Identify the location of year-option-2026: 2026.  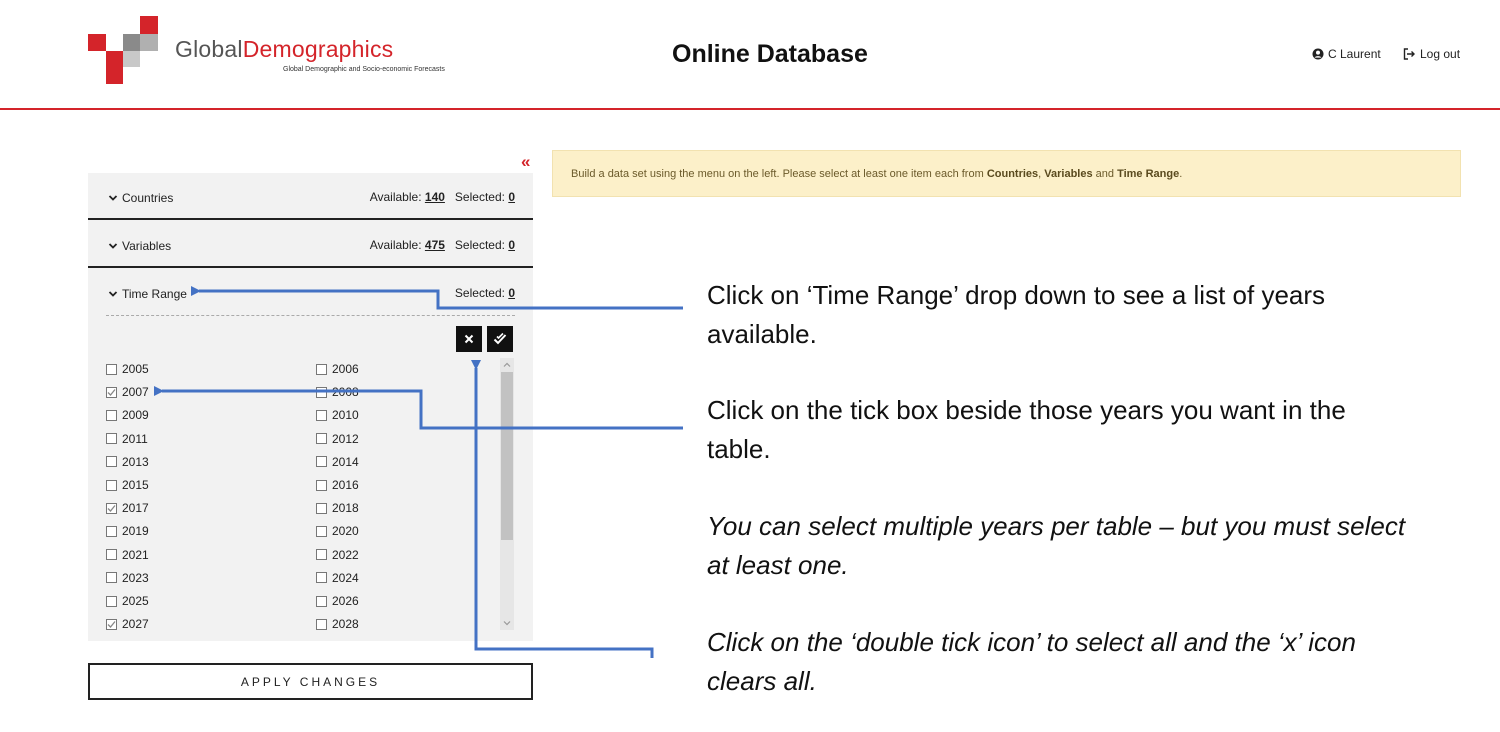
(337, 601).